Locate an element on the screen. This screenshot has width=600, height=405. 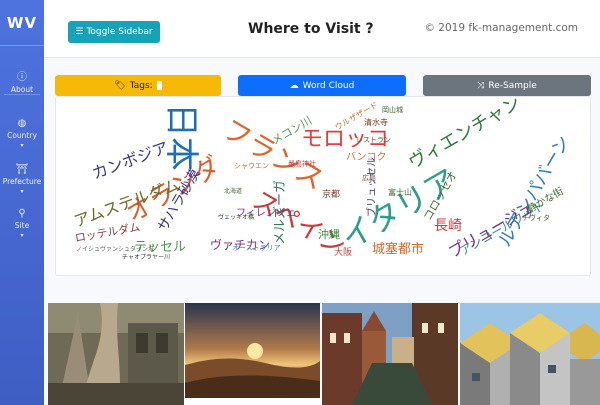
gallery-photo-ruins is located at coordinates (116, 354).